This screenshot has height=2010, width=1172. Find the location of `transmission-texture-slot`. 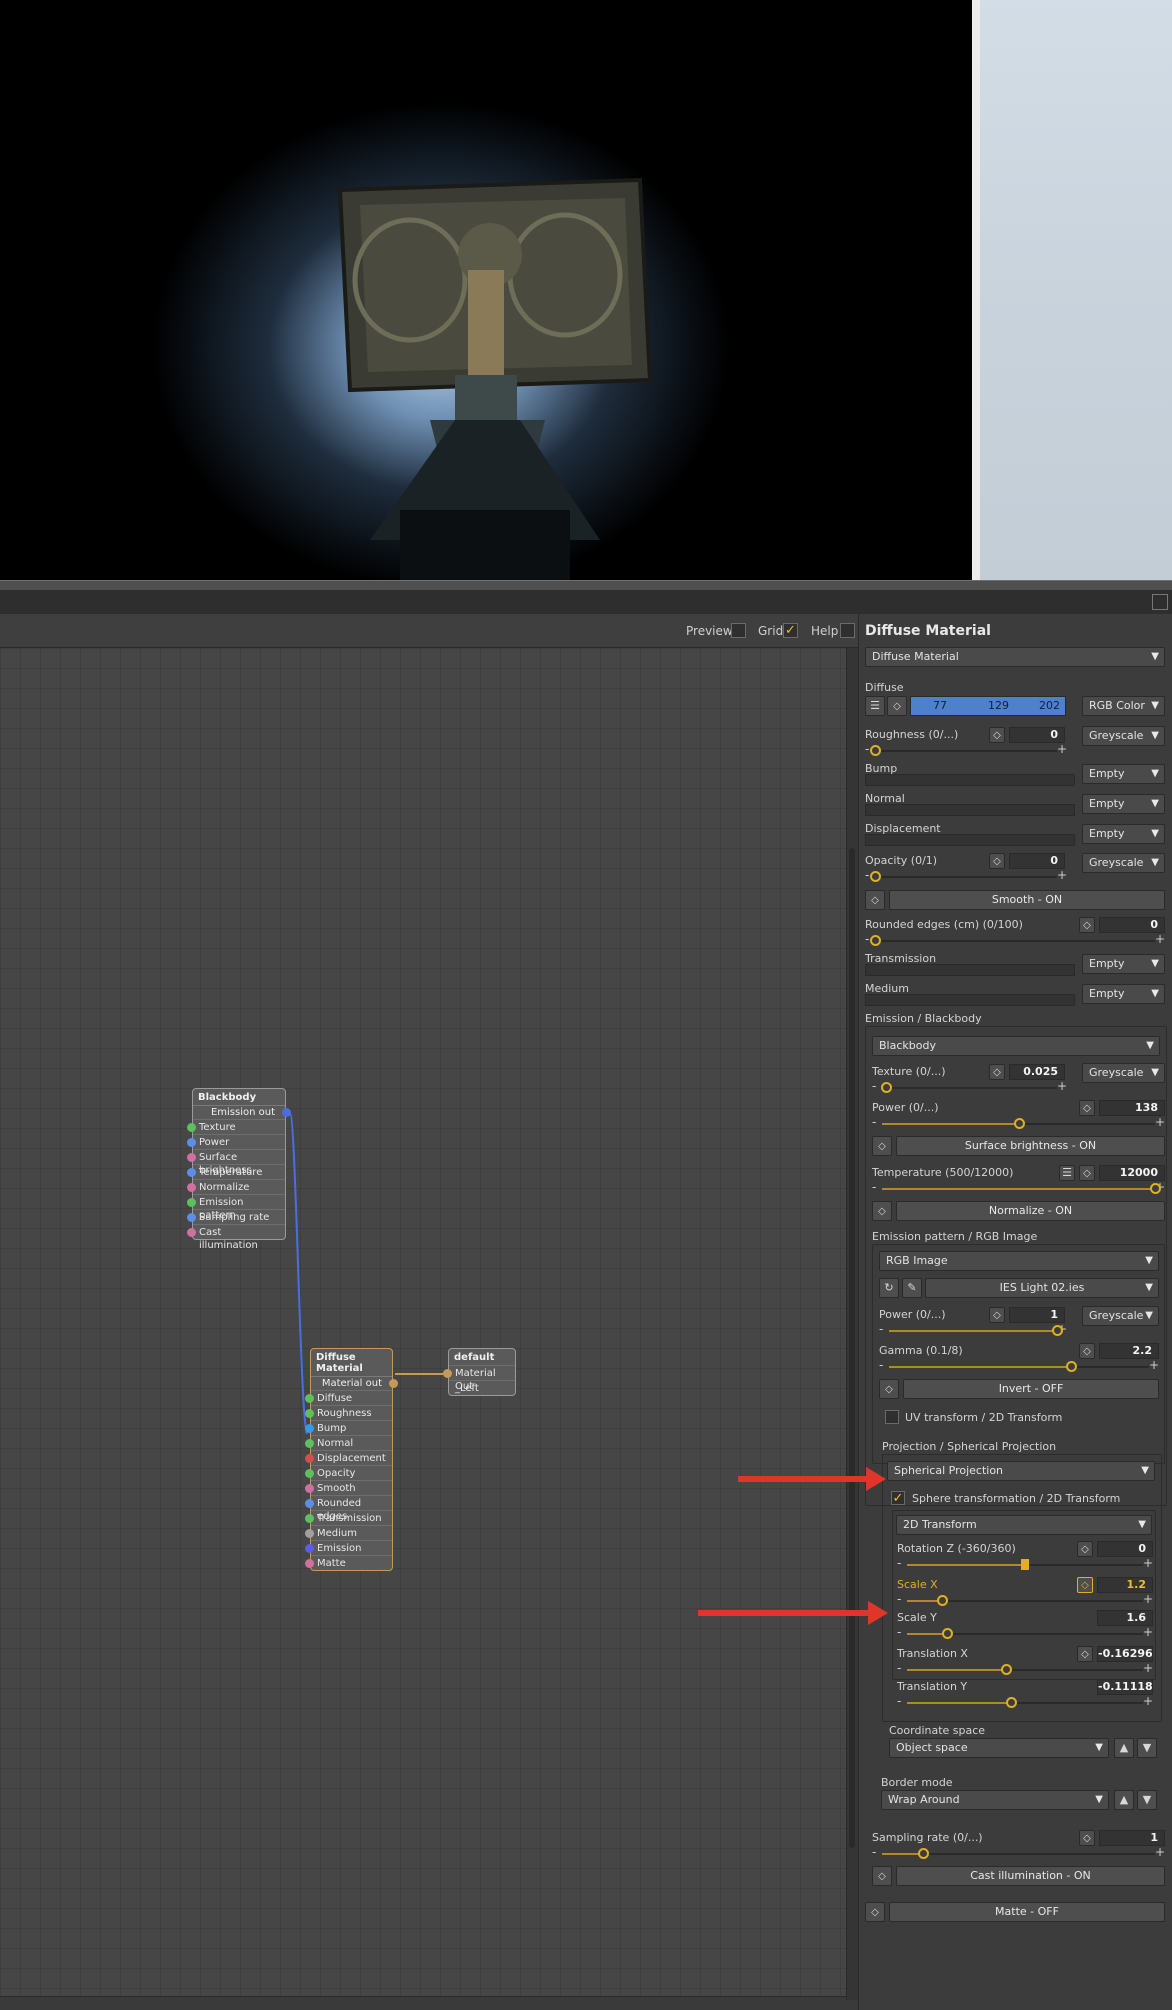

transmission-texture-slot is located at coordinates (970, 970).